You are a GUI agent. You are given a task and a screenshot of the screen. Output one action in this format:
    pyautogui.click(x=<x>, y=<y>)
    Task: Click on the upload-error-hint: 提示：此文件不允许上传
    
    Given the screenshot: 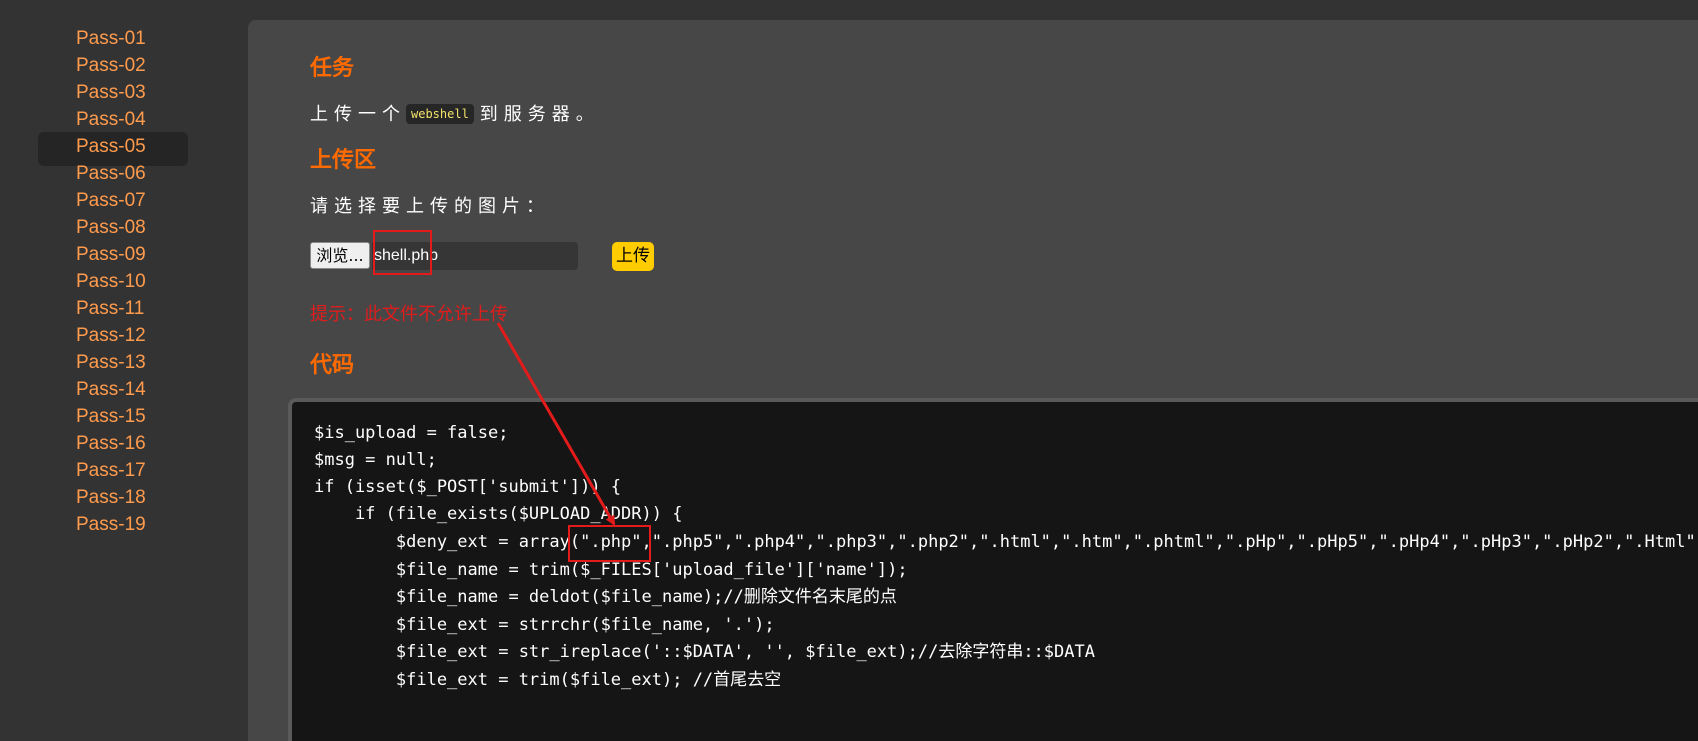 What is the action you would take?
    pyautogui.click(x=409, y=314)
    